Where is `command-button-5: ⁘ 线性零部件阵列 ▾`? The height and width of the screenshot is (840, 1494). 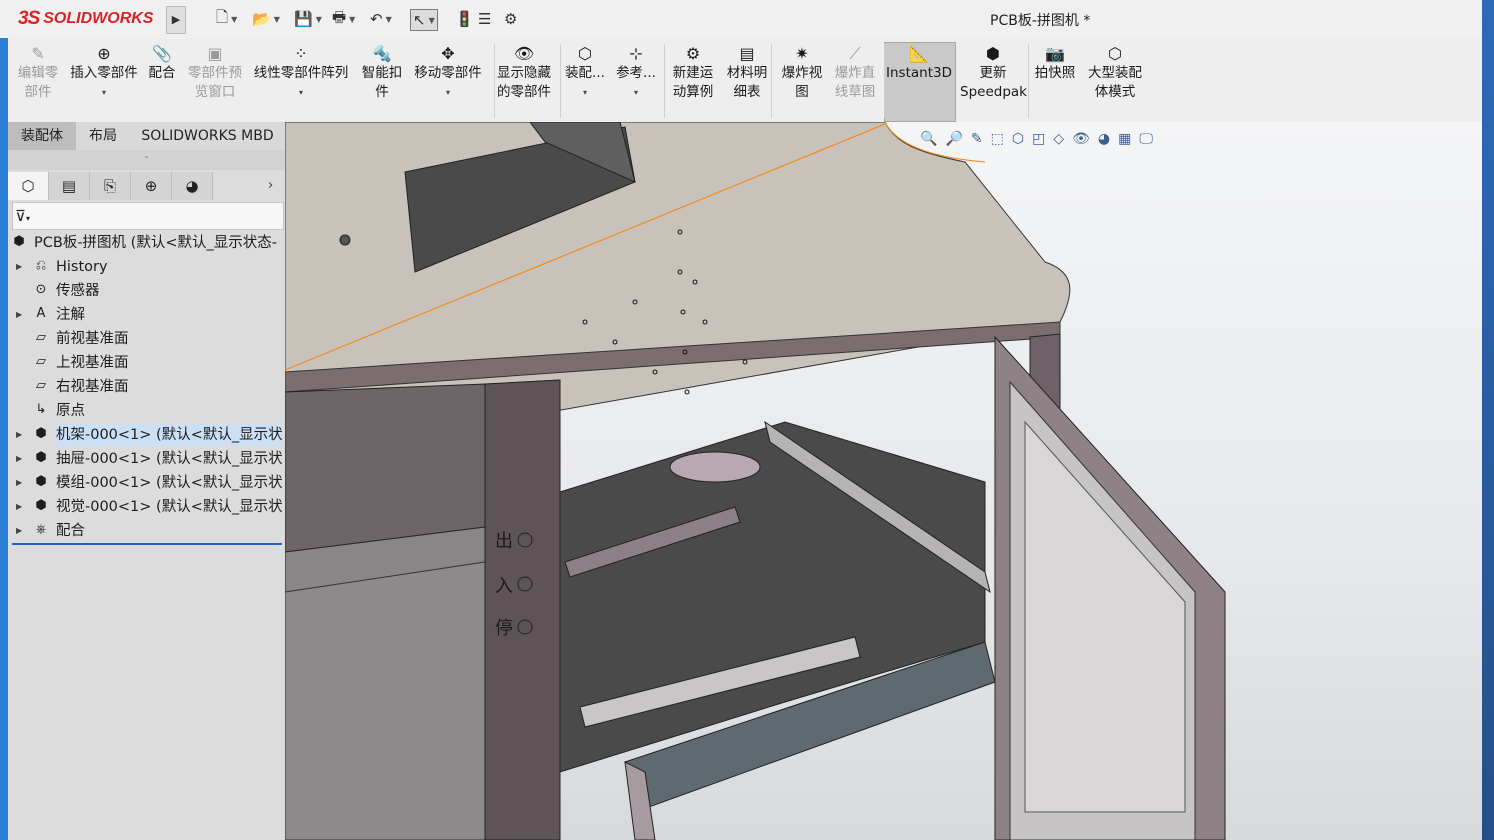
command-button-5: ⁘ 线性零部件阵列 ▾ is located at coordinates (301, 70).